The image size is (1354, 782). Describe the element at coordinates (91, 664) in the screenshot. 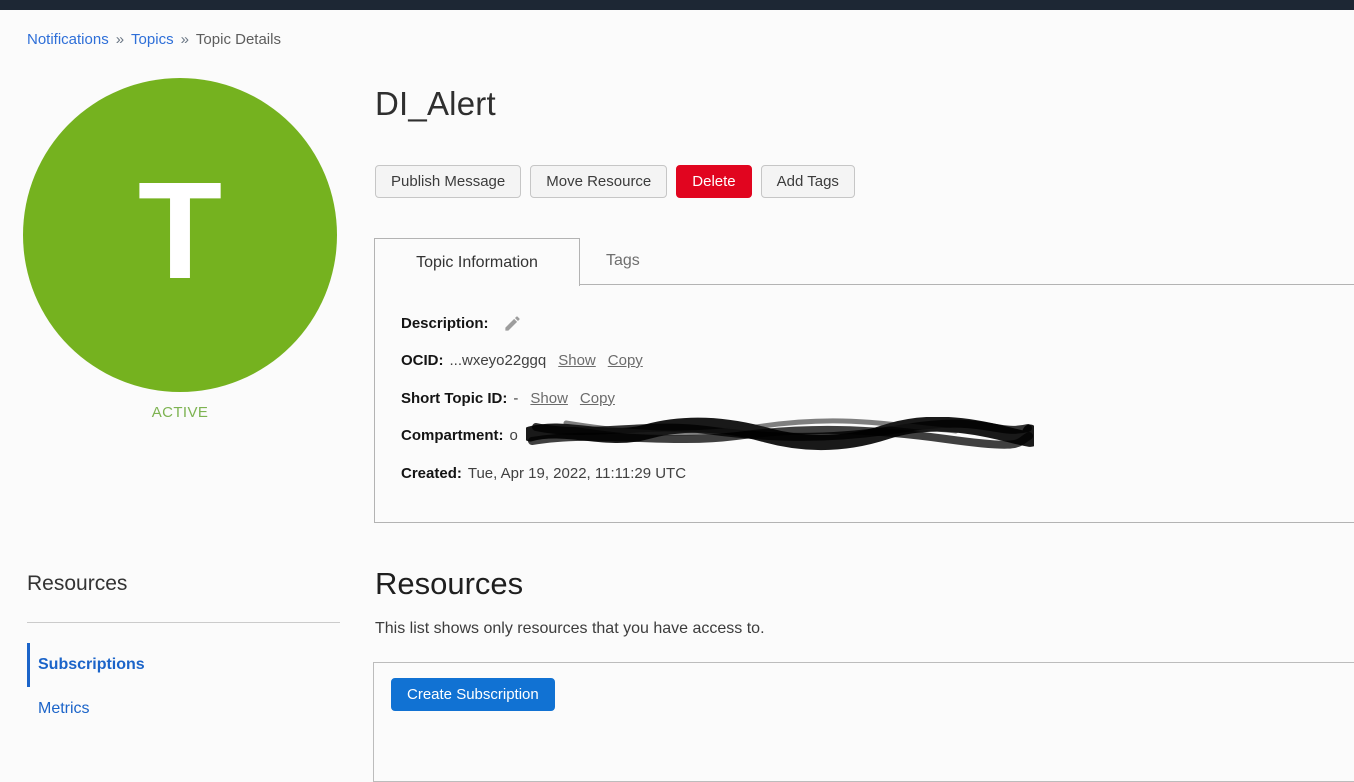

I see `sidebar-item-label: Subscriptions` at that location.